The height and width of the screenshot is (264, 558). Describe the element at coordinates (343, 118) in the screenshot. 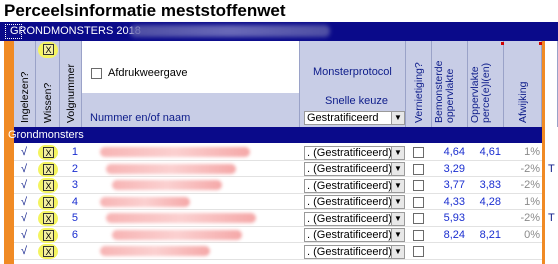

I see `snelle-keuze-value: Gestratificeerd` at that location.